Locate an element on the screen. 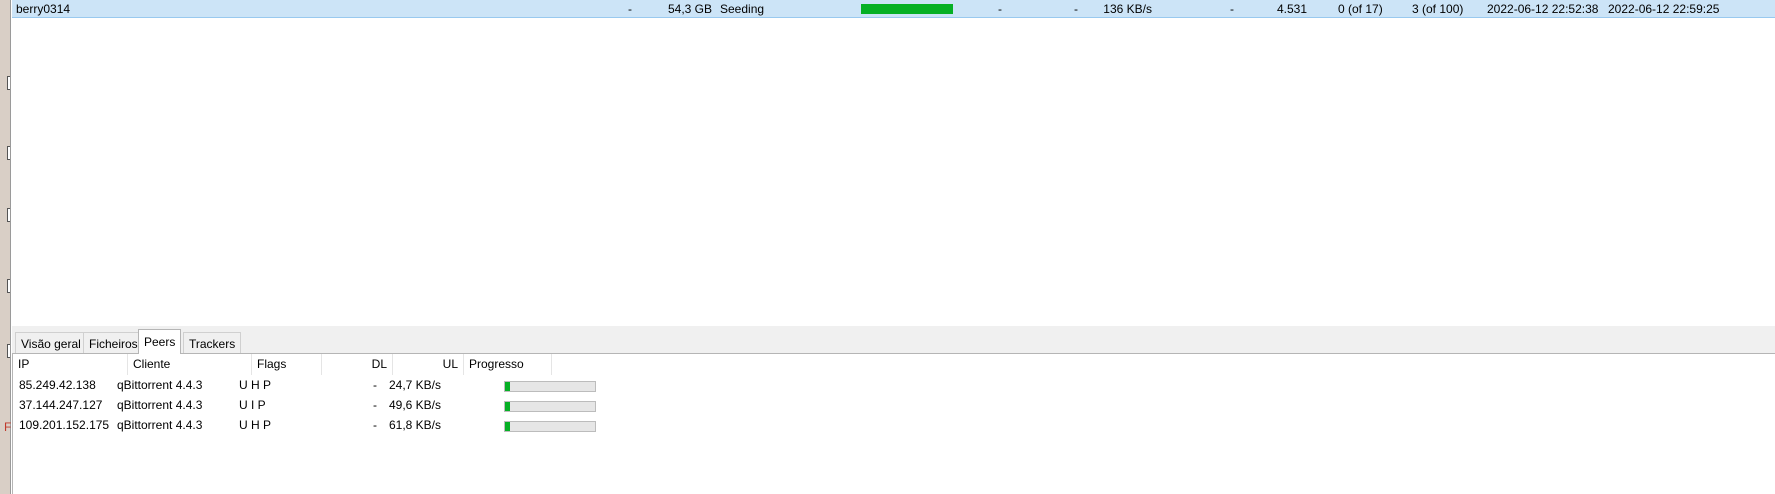 The height and width of the screenshot is (494, 1775). peer-ul: 61,8 KB/s is located at coordinates (414, 425).